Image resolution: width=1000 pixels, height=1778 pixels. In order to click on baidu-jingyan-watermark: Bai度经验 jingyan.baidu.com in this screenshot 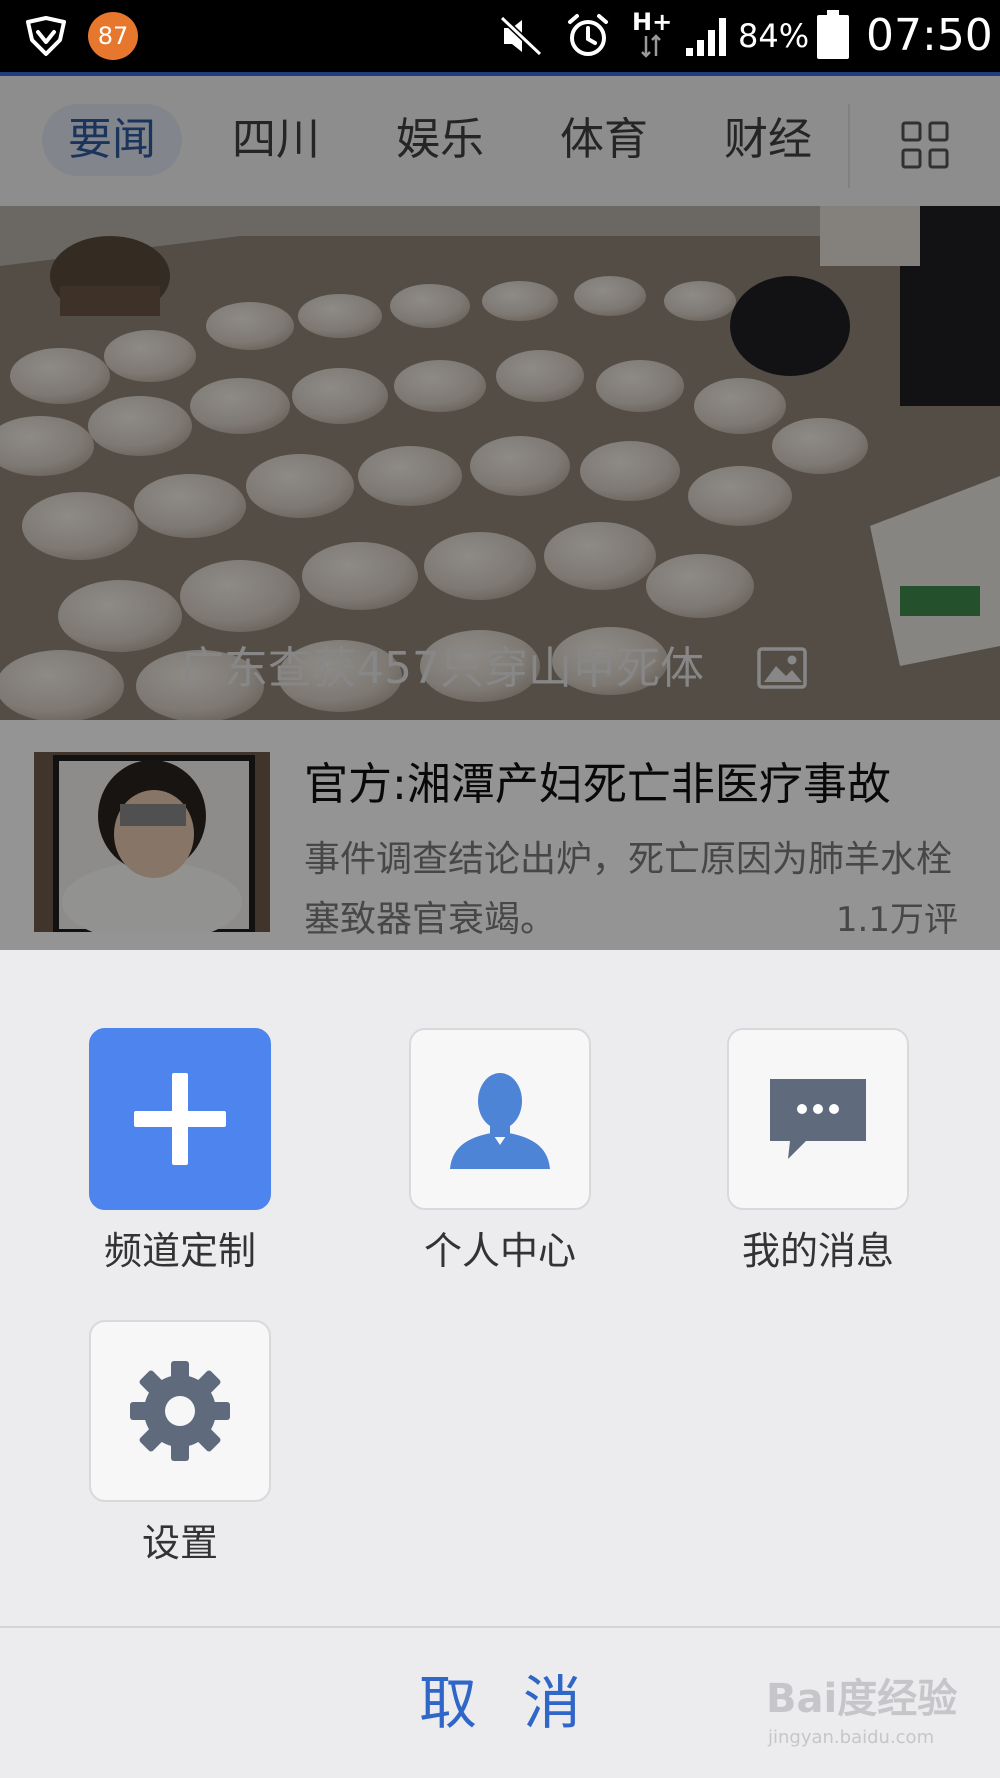, I will do `click(866, 1717)`.